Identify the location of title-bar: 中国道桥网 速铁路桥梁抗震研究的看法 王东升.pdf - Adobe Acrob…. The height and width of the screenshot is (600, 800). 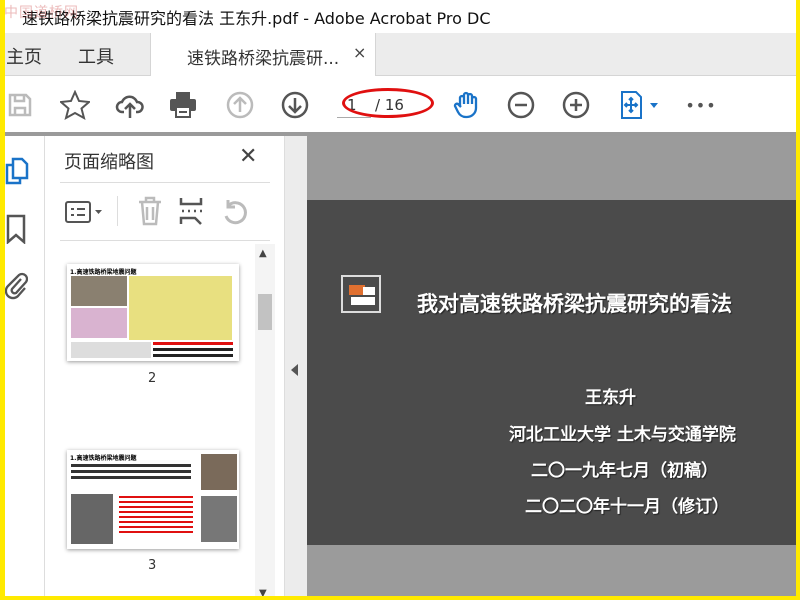
(400, 16).